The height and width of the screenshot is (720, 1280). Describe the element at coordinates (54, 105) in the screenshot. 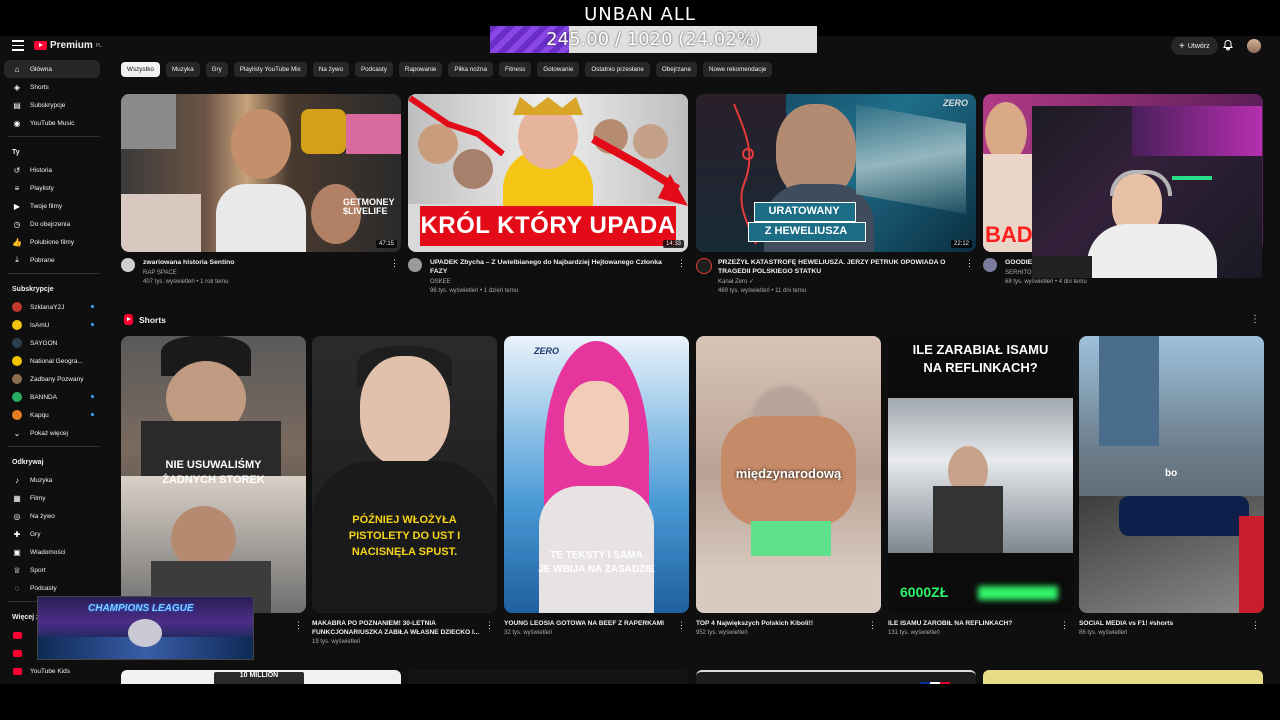

I see `sidebar-item: ▤ Subskrypcje` at that location.